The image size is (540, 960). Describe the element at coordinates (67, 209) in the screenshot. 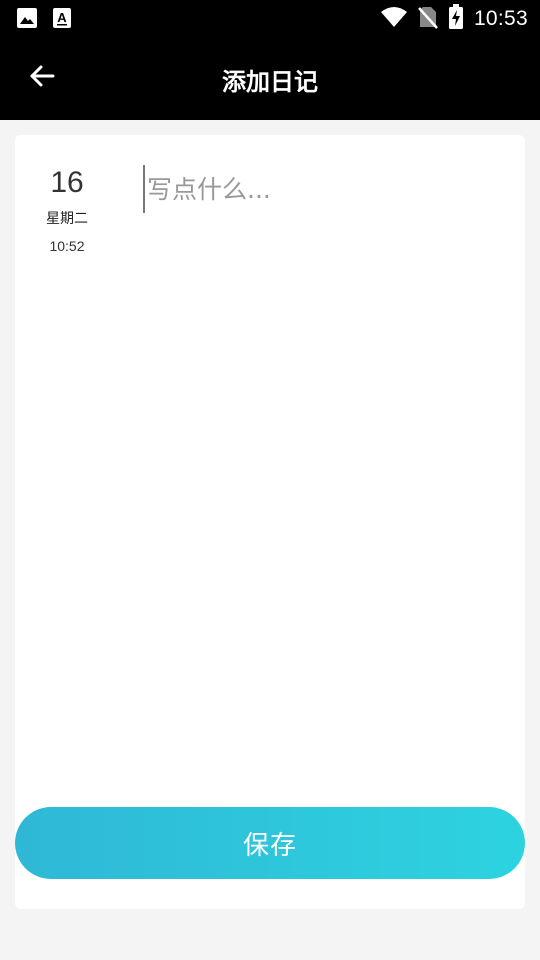

I see `entry-date: 16 星期二 10:52` at that location.